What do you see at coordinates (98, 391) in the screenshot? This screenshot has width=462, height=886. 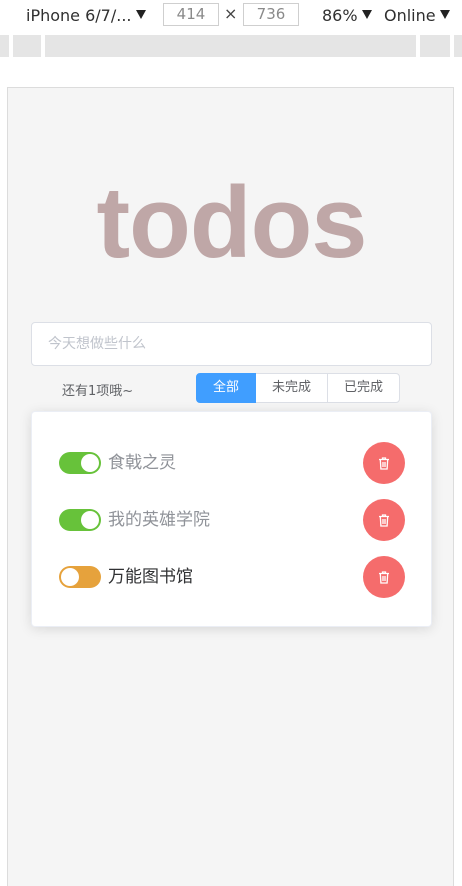 I see `remaining-count: 还有1项哦~` at bounding box center [98, 391].